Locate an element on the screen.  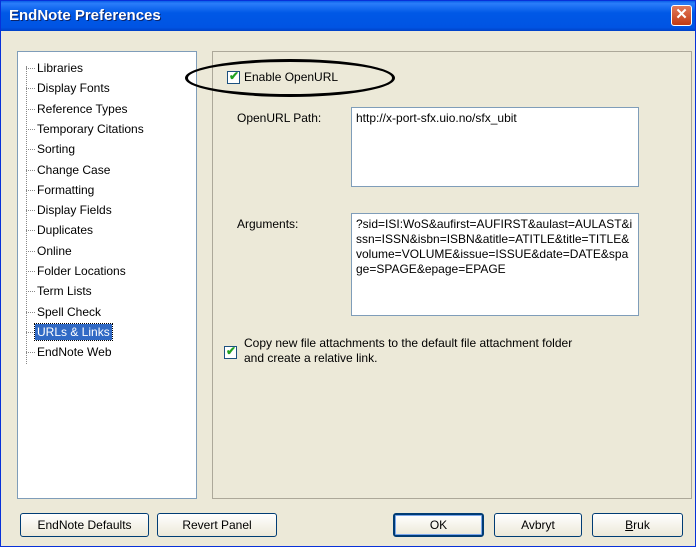
sidebar-item-label: Display Fields is located at coordinates (74, 210).